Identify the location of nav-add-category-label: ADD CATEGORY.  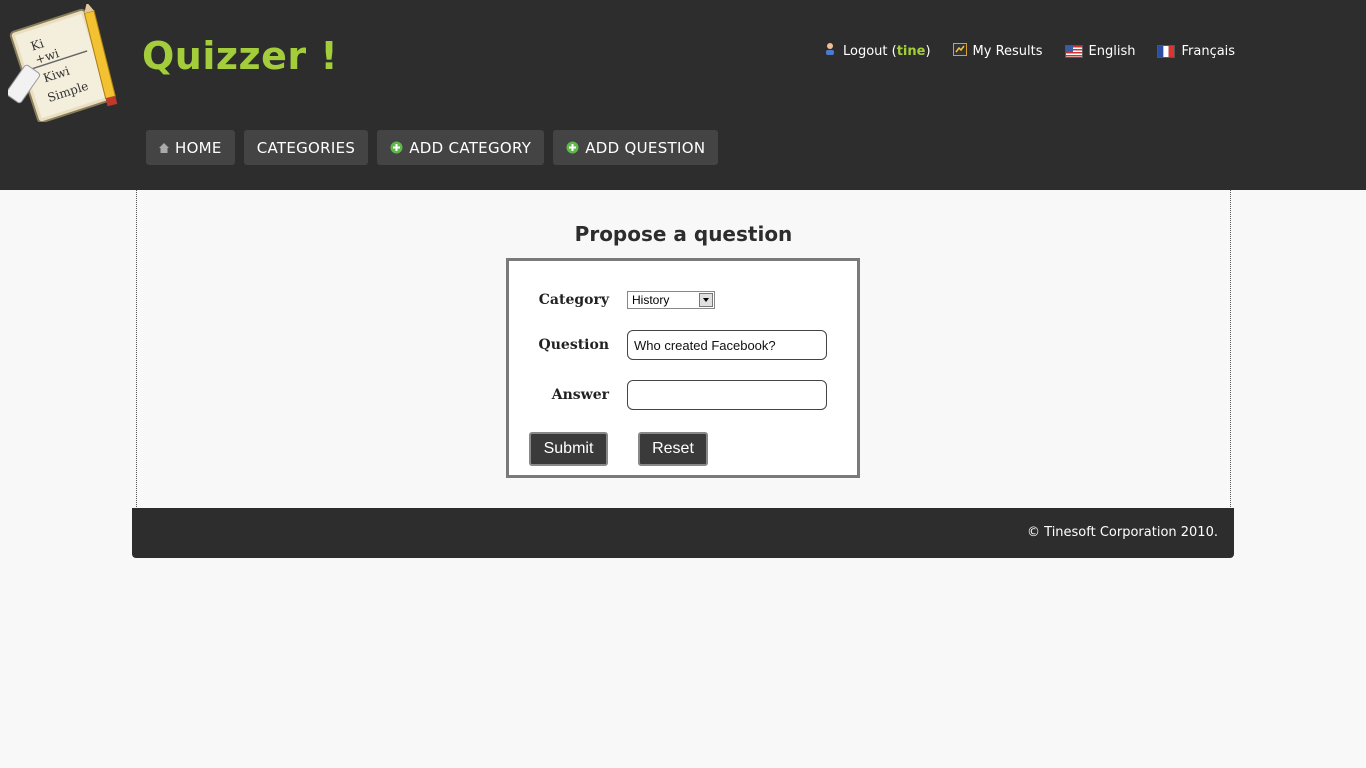
(470, 147).